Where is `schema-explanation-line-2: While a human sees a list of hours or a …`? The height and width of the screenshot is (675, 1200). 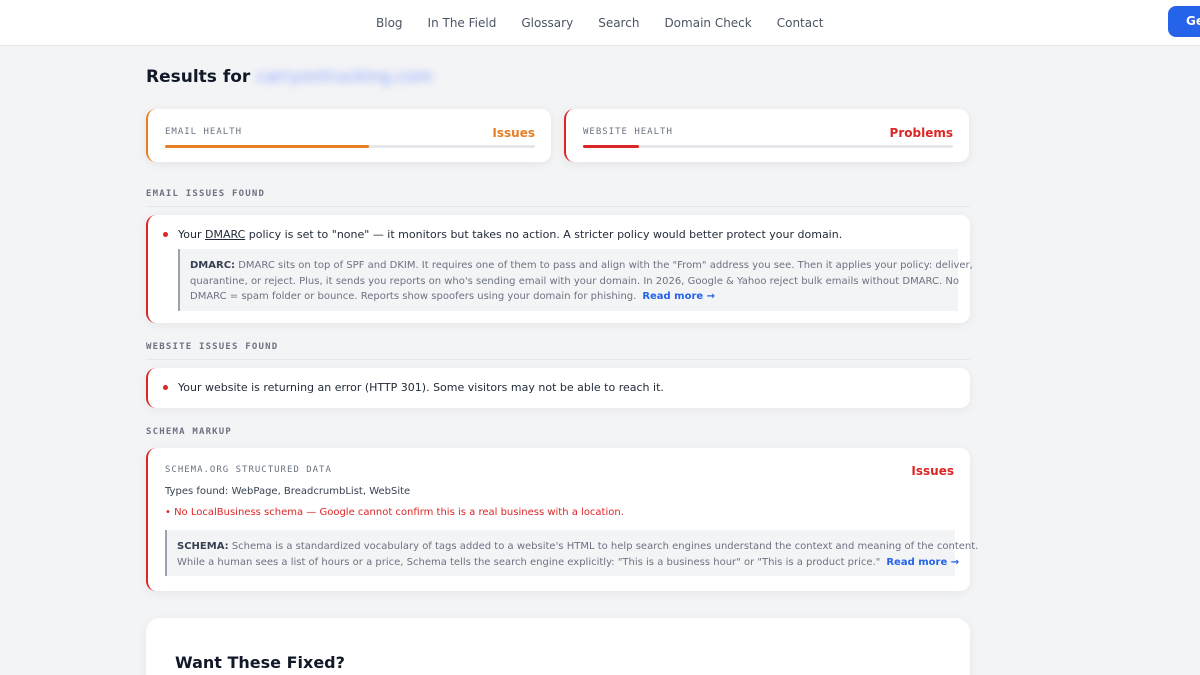 schema-explanation-line-2: While a human sees a list of hours or a … is located at coordinates (568, 563).